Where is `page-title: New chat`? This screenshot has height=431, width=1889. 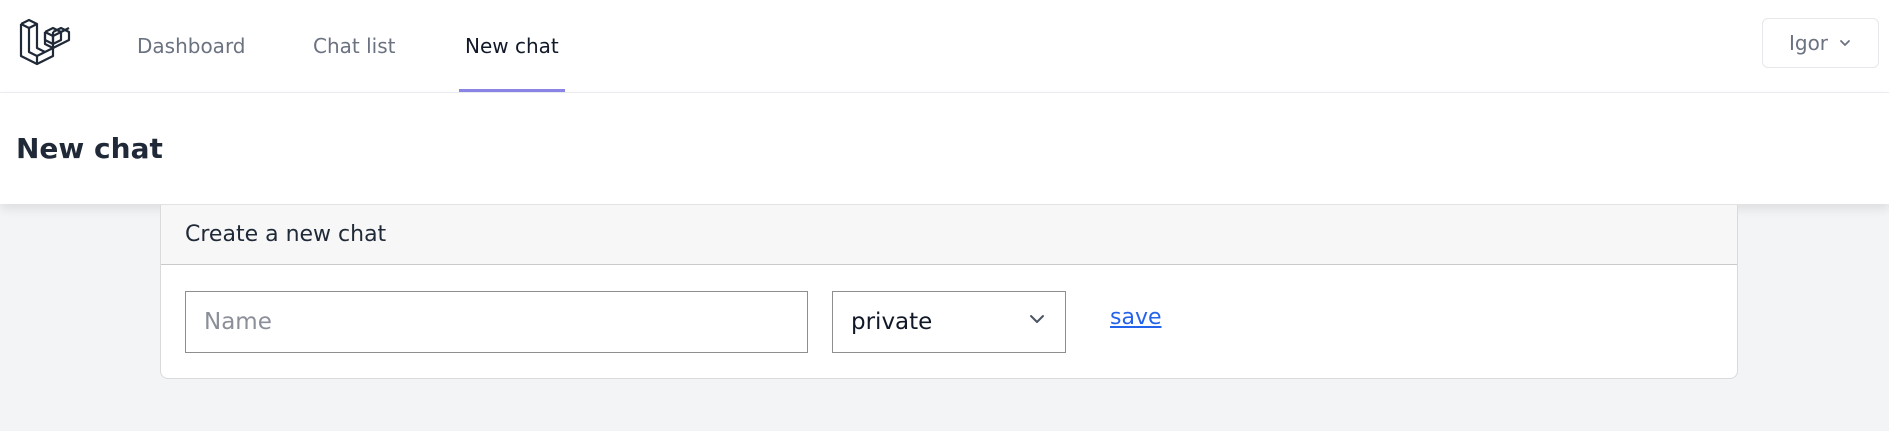 page-title: New chat is located at coordinates (89, 148).